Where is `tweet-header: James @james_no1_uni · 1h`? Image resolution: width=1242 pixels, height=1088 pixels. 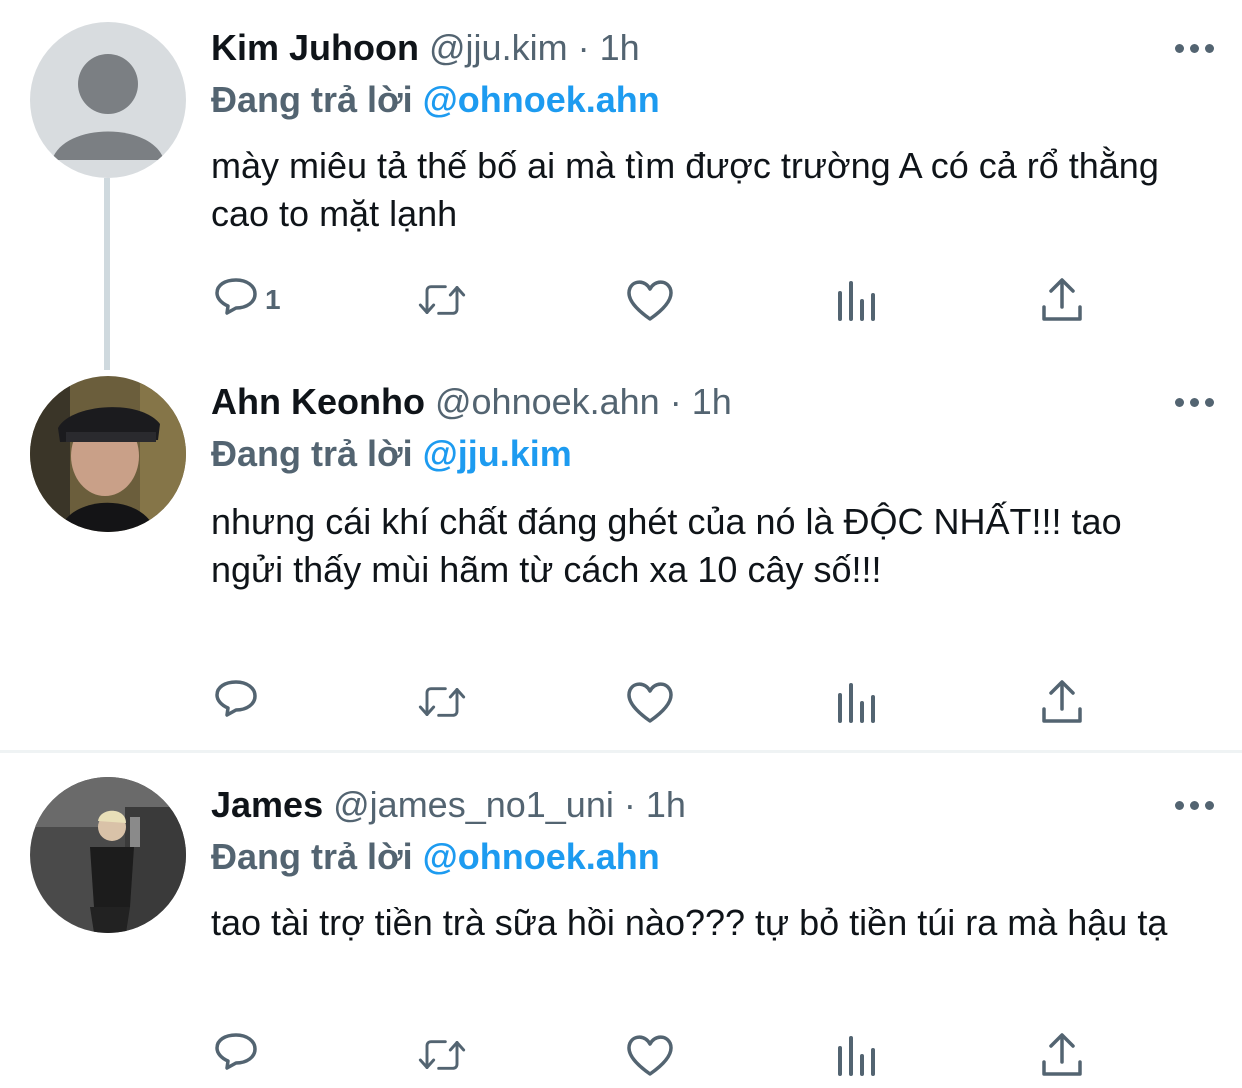 tweet-header: James @james_no1_uni · 1h is located at coordinates (448, 805).